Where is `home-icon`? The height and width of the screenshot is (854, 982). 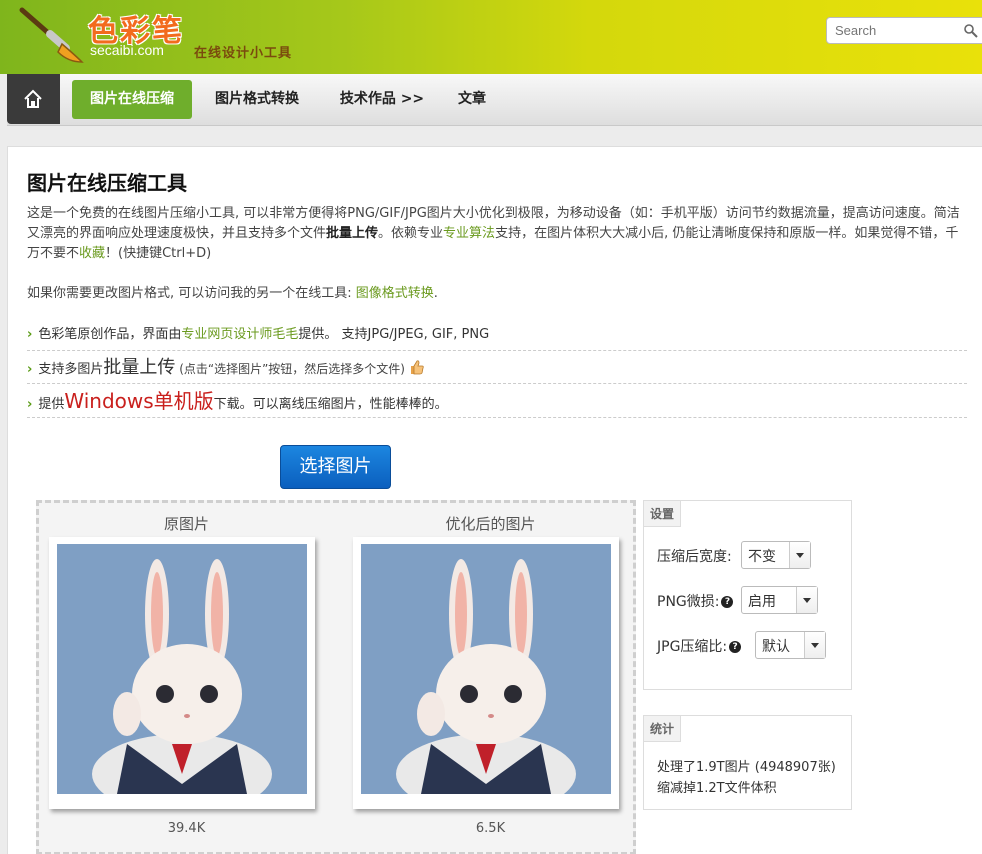
home-icon is located at coordinates (33, 98).